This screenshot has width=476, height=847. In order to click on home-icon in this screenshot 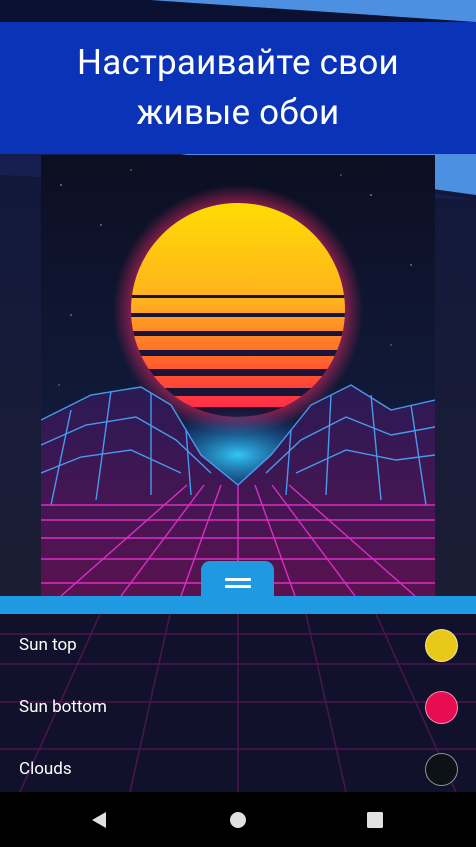, I will do `click(238, 819)`.